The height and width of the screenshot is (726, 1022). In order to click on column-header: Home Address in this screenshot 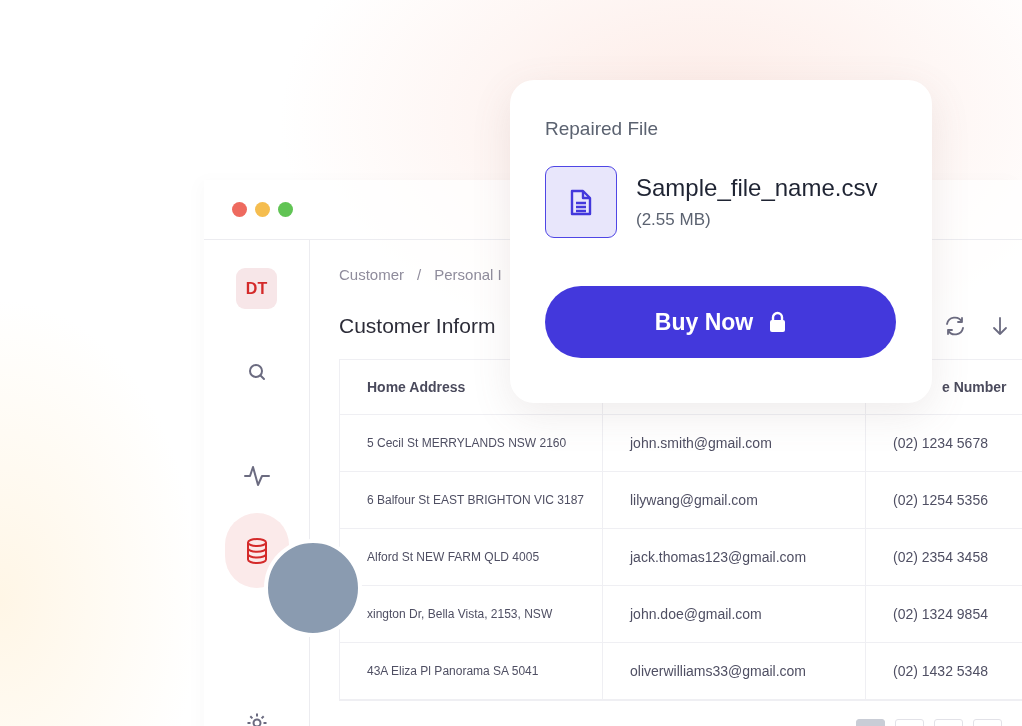, I will do `click(416, 387)`.